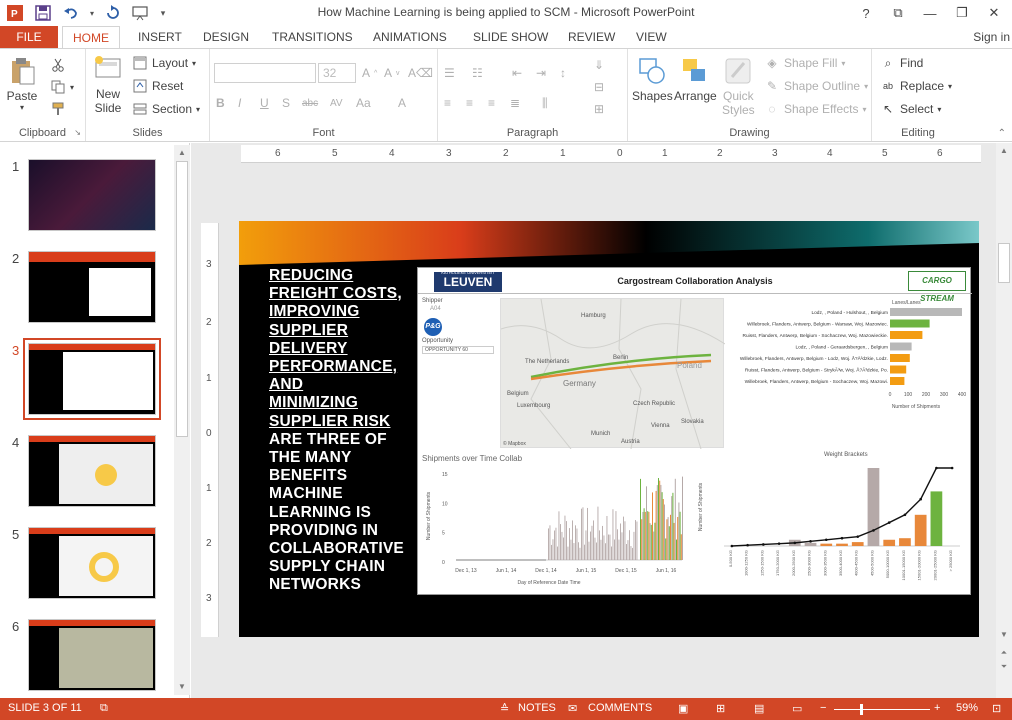 The height and width of the screenshot is (720, 1012). Describe the element at coordinates (458, 350) in the screenshot. I see `opportunity-dropdown: OPPORTUNITY 60` at that location.